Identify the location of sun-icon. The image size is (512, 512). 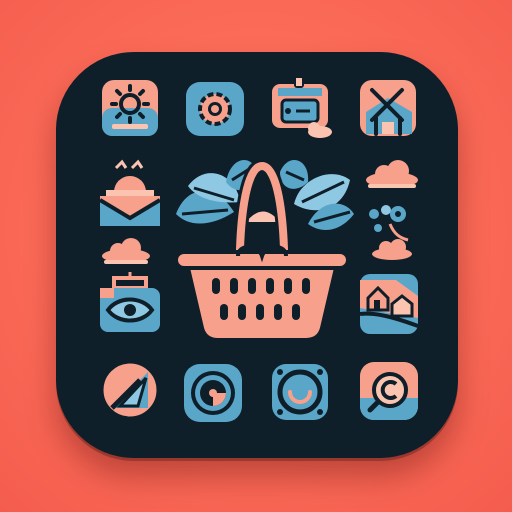
(130, 109).